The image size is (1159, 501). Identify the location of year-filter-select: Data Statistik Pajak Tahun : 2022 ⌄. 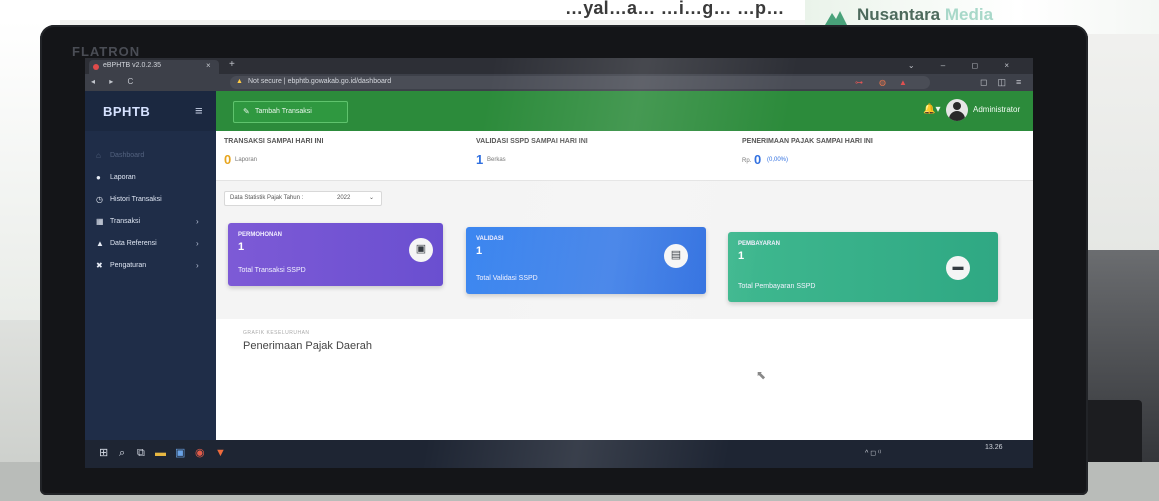
(303, 198).